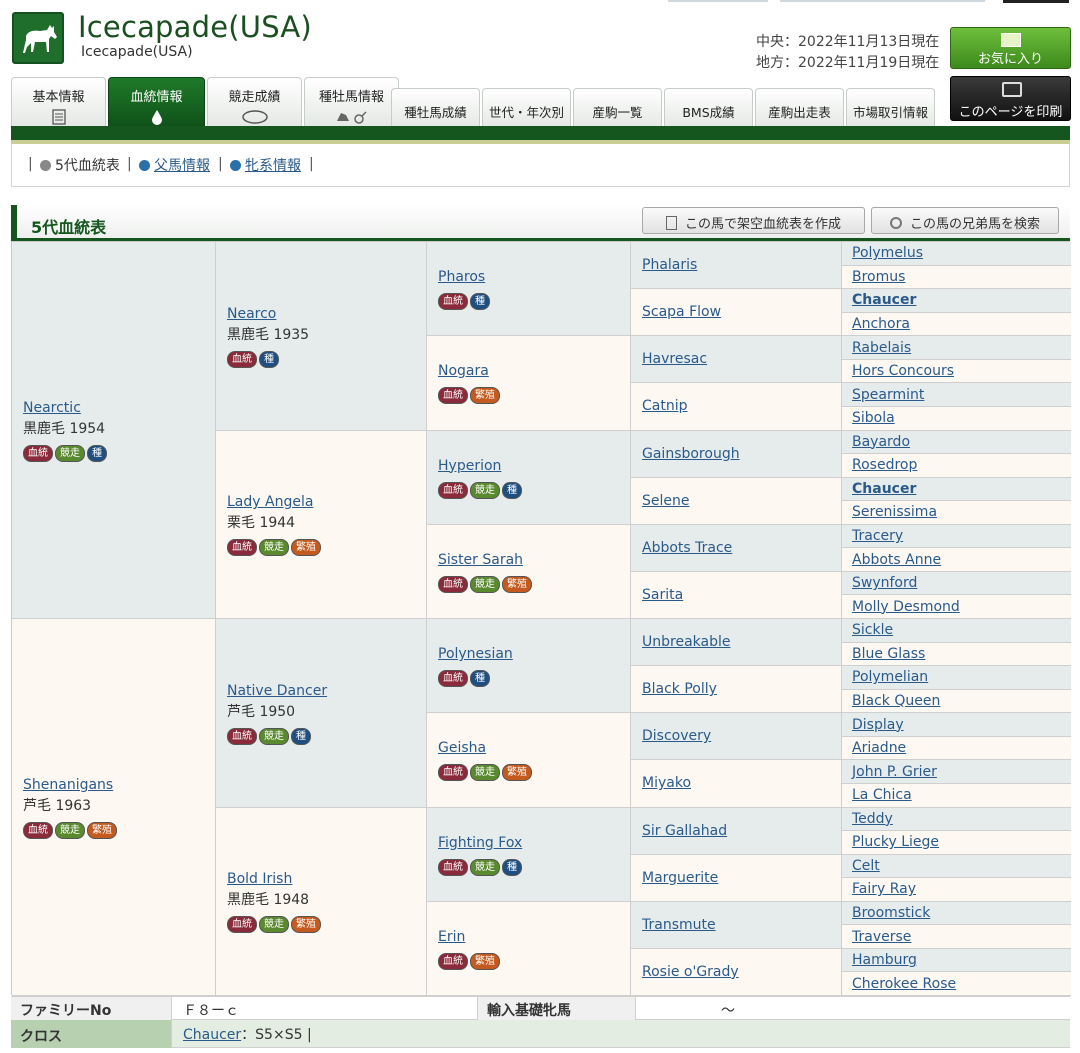 The image size is (1080, 1053). Describe the element at coordinates (741, 265) in the screenshot. I see `horse-link: Phalaris` at that location.